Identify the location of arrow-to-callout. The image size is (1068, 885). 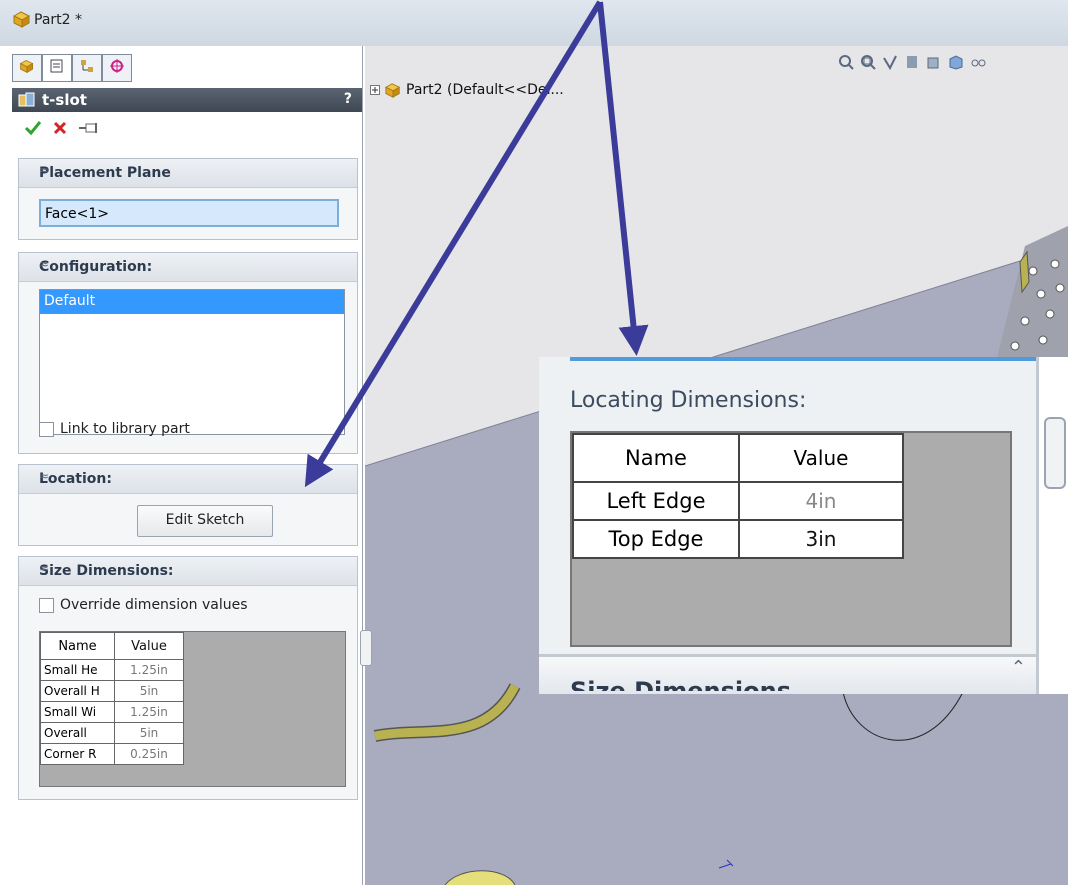
(623, 178).